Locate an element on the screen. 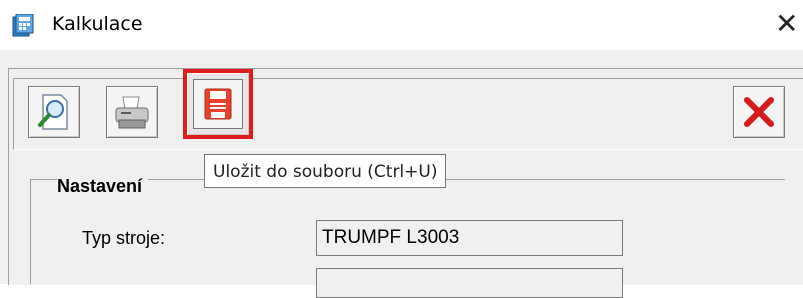  save-button is located at coordinates (218, 104).